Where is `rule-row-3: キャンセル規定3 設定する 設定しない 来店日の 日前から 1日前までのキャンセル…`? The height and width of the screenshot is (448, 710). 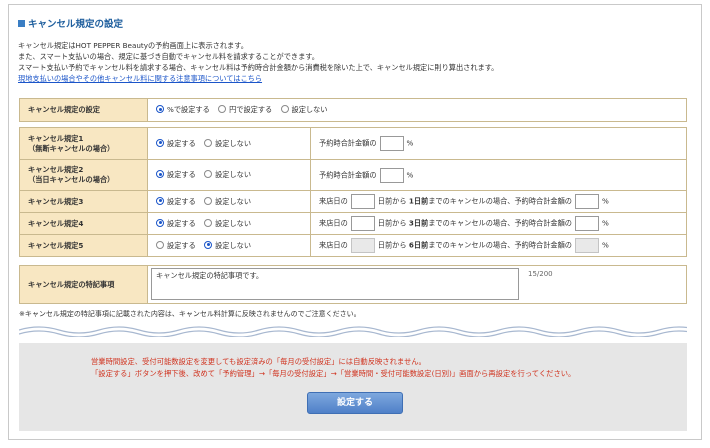 rule-row-3: キャンセル規定3 設定する 設定しない 来店日の 日前から 1日前までのキャンセル… is located at coordinates (353, 201).